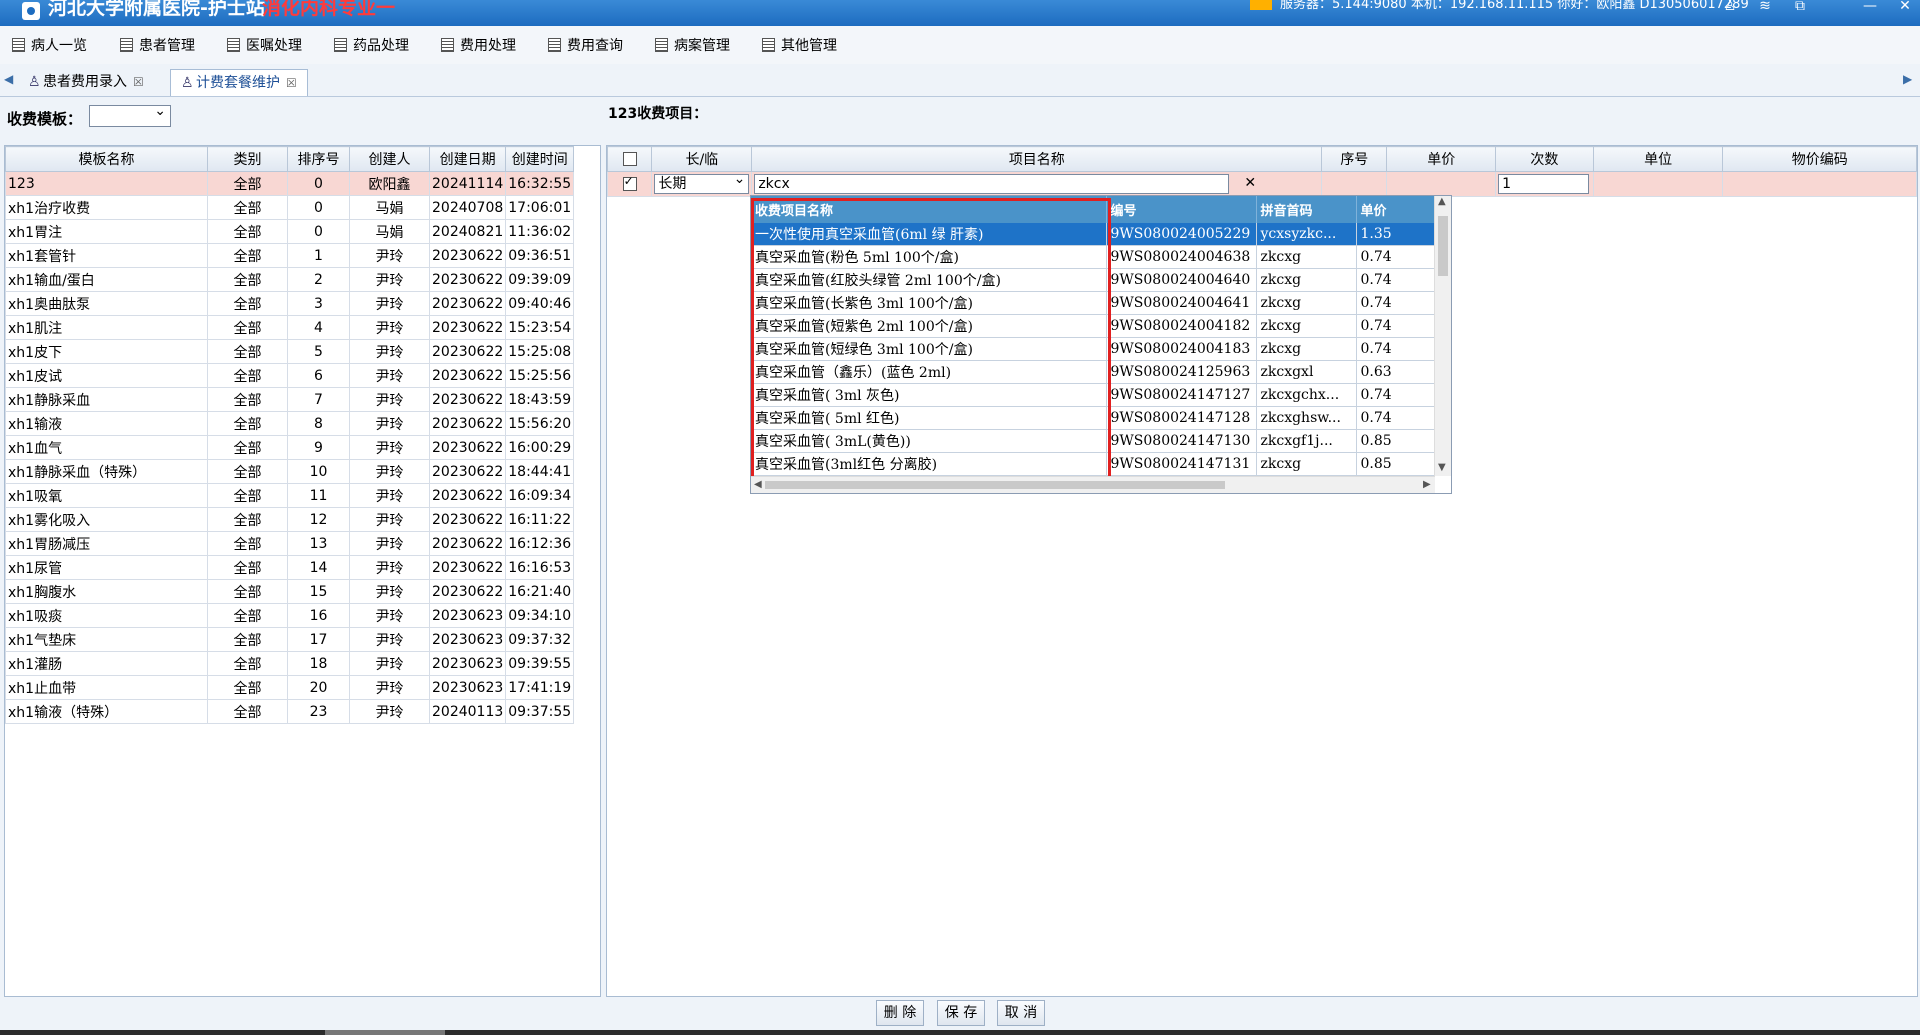 This screenshot has width=1920, height=1035. Describe the element at coordinates (318, 519) in the screenshot. I see `table-cell: 12` at that location.